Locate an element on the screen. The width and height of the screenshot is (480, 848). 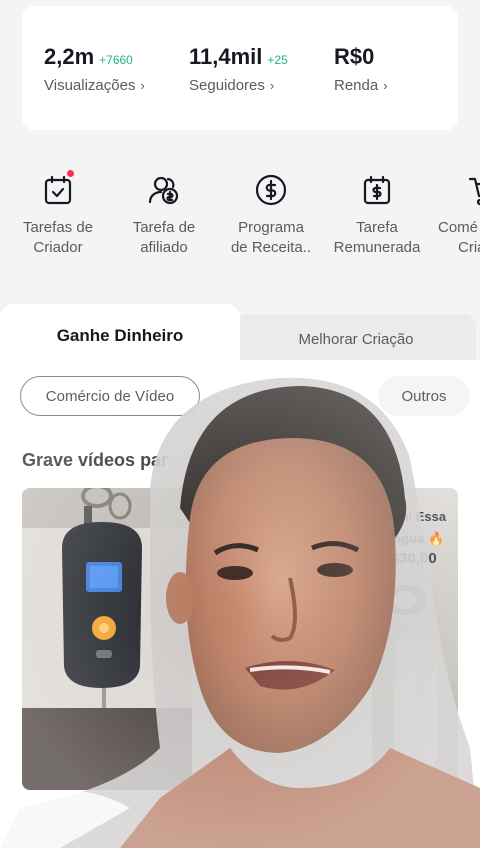
tool-paid-task: Tarefa Remunerada is located at coordinates (377, 213).